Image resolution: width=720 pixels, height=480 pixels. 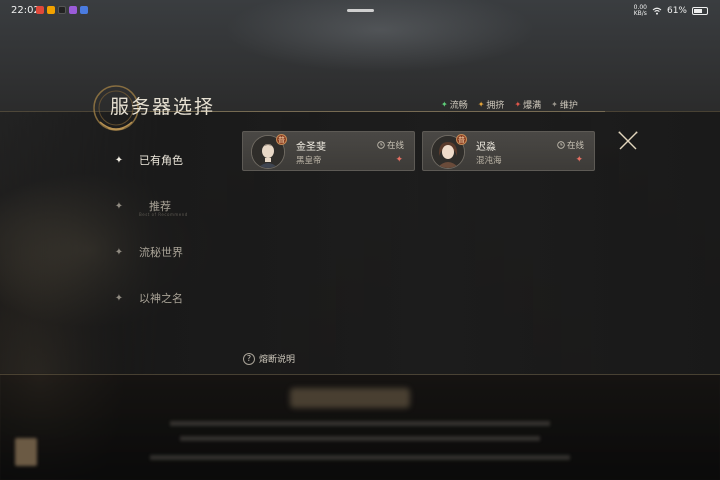 What do you see at coordinates (532, 106) in the screenshot?
I see `legend-label: 爆满` at bounding box center [532, 106].